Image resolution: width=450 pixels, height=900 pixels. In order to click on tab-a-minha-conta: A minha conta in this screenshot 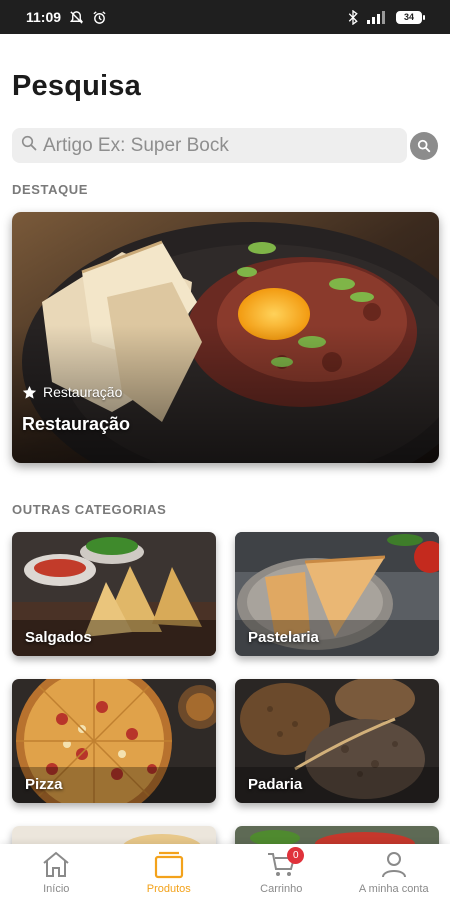, I will do `click(394, 872)`.